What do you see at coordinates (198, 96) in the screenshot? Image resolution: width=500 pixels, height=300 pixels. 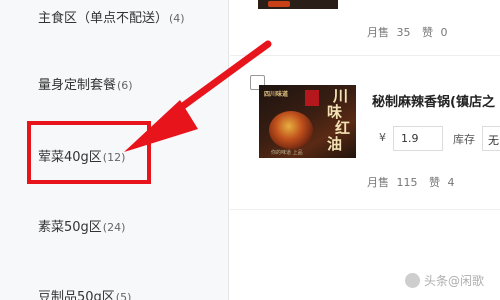 I see `annotation-arrow-icon` at bounding box center [198, 96].